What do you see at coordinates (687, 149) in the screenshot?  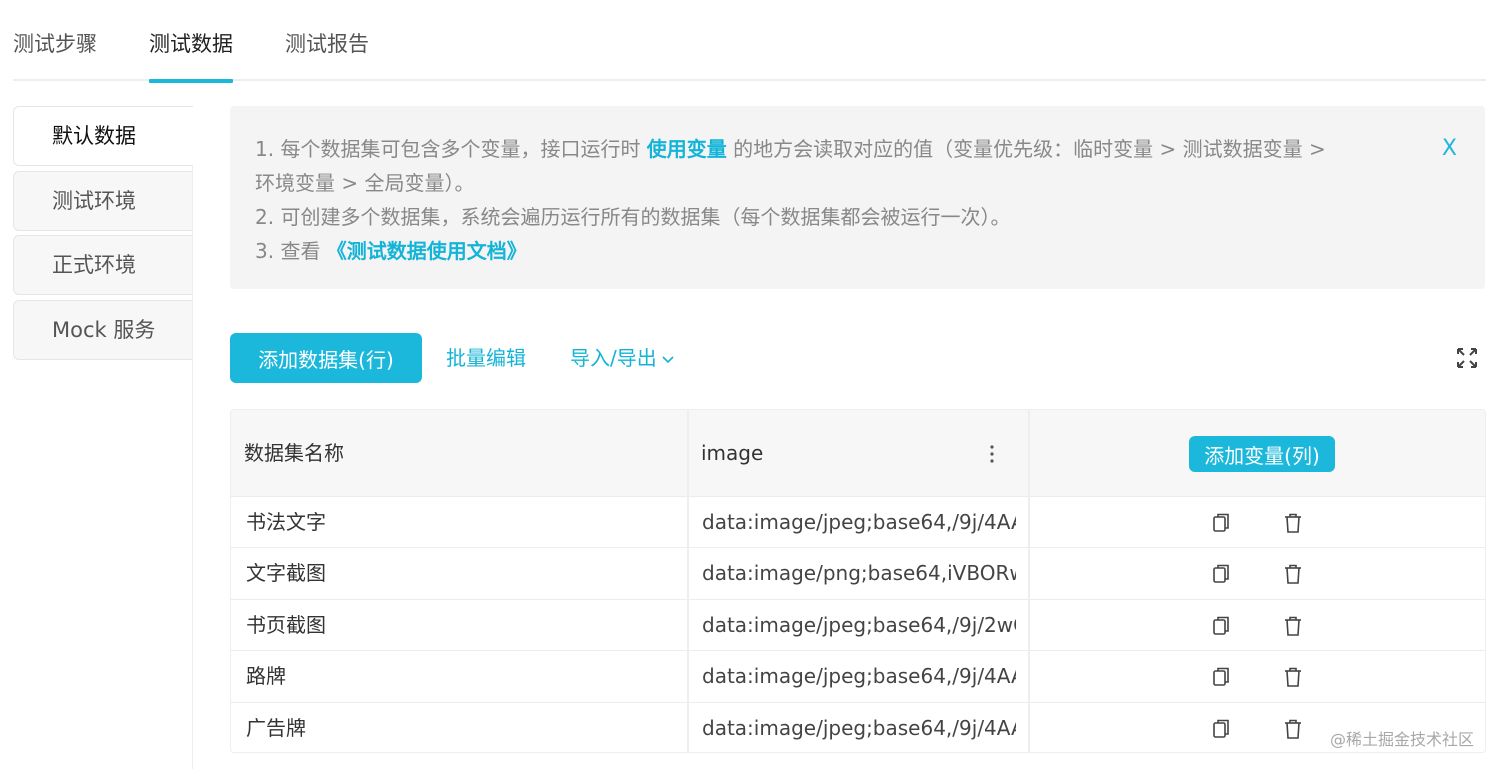 I see `use-variable-link: 使用变量` at bounding box center [687, 149].